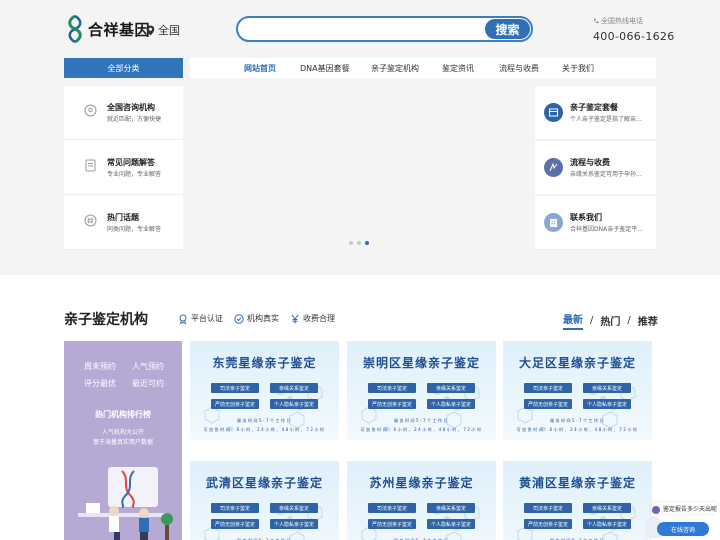 This screenshot has height=540, width=720. What do you see at coordinates (590, 162) in the screenshot?
I see `right-card-title: 流程与收费` at bounding box center [590, 162].